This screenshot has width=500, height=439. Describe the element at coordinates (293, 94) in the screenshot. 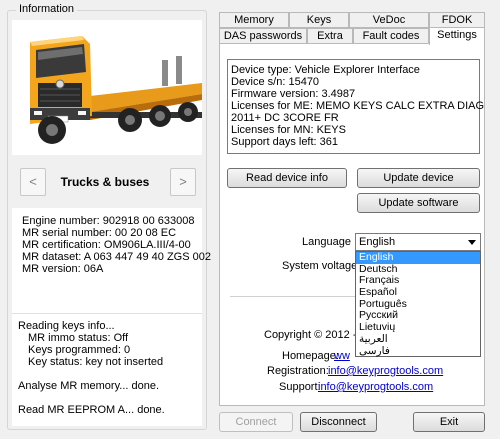

I see `firmware-version: Firmware version: 3.4987` at that location.